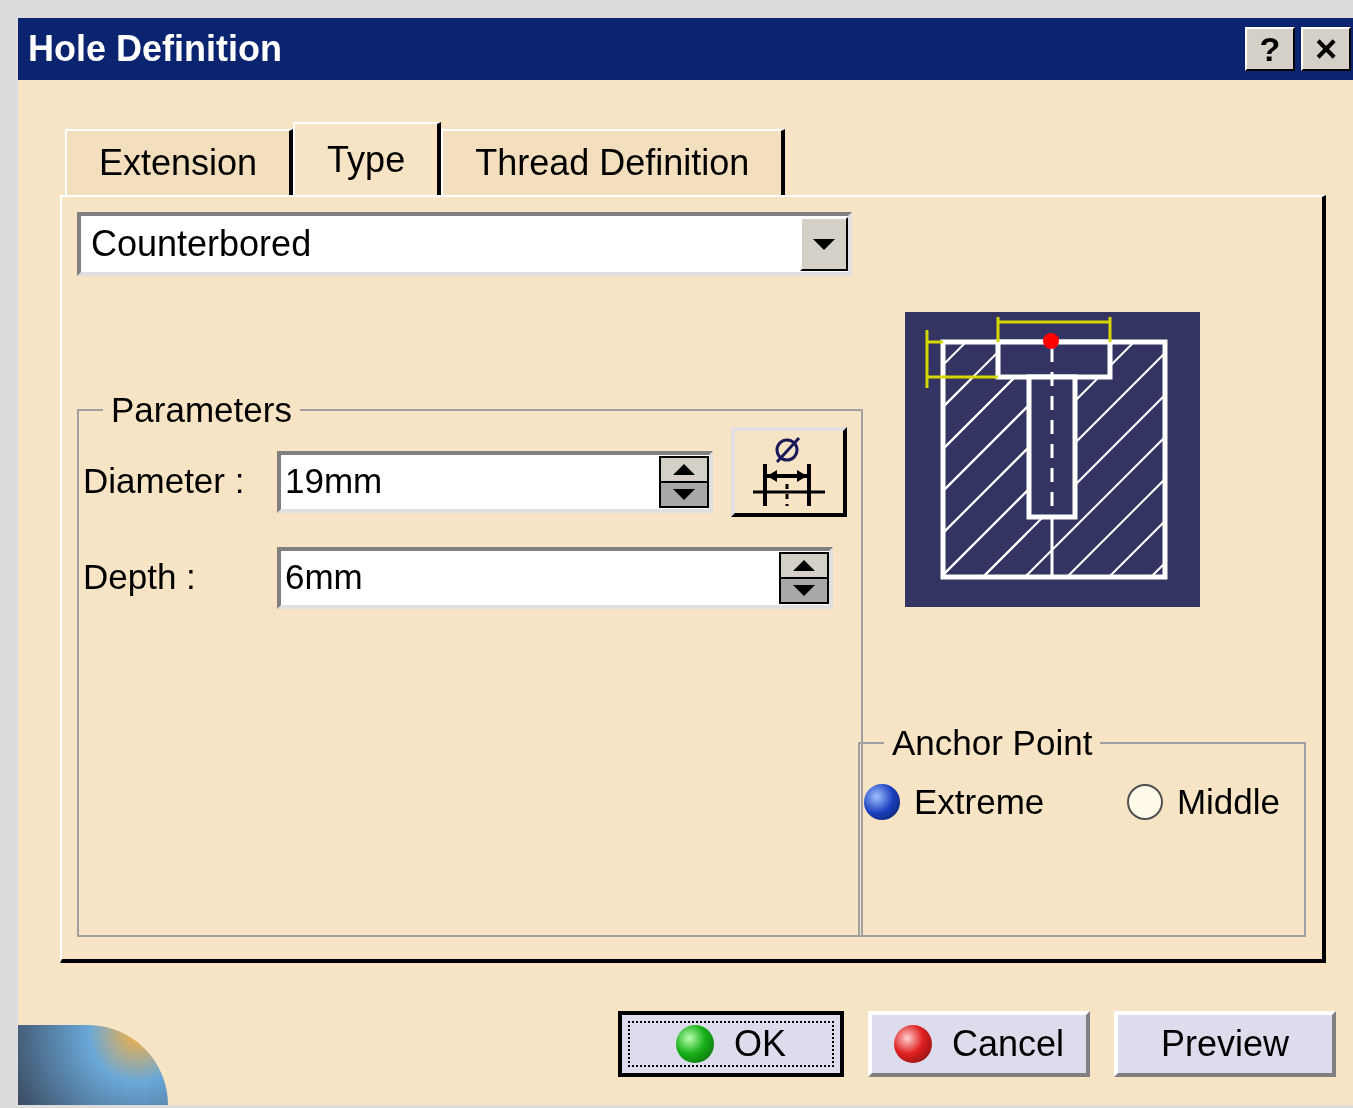  I want to click on spin-field: 6mm, so click(555, 577).